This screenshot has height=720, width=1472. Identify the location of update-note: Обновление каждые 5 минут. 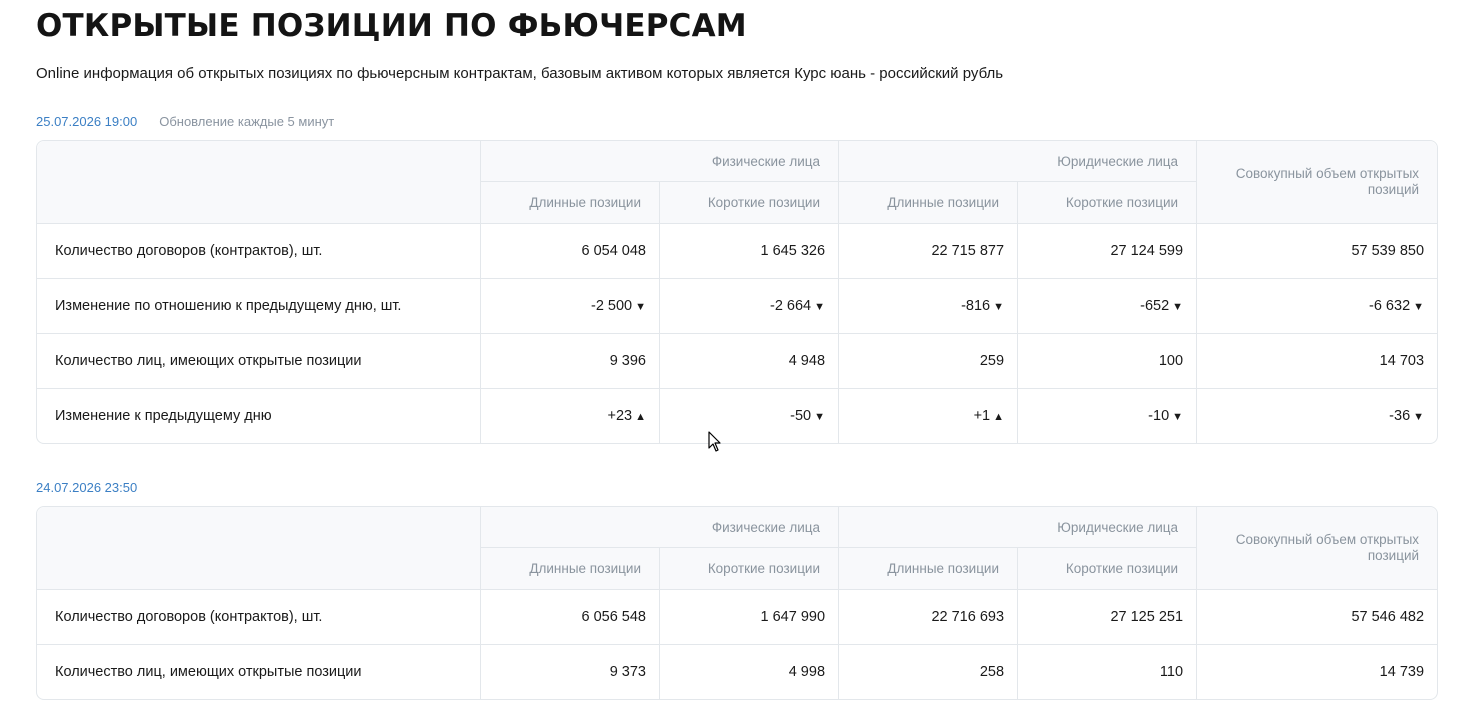
(247, 121).